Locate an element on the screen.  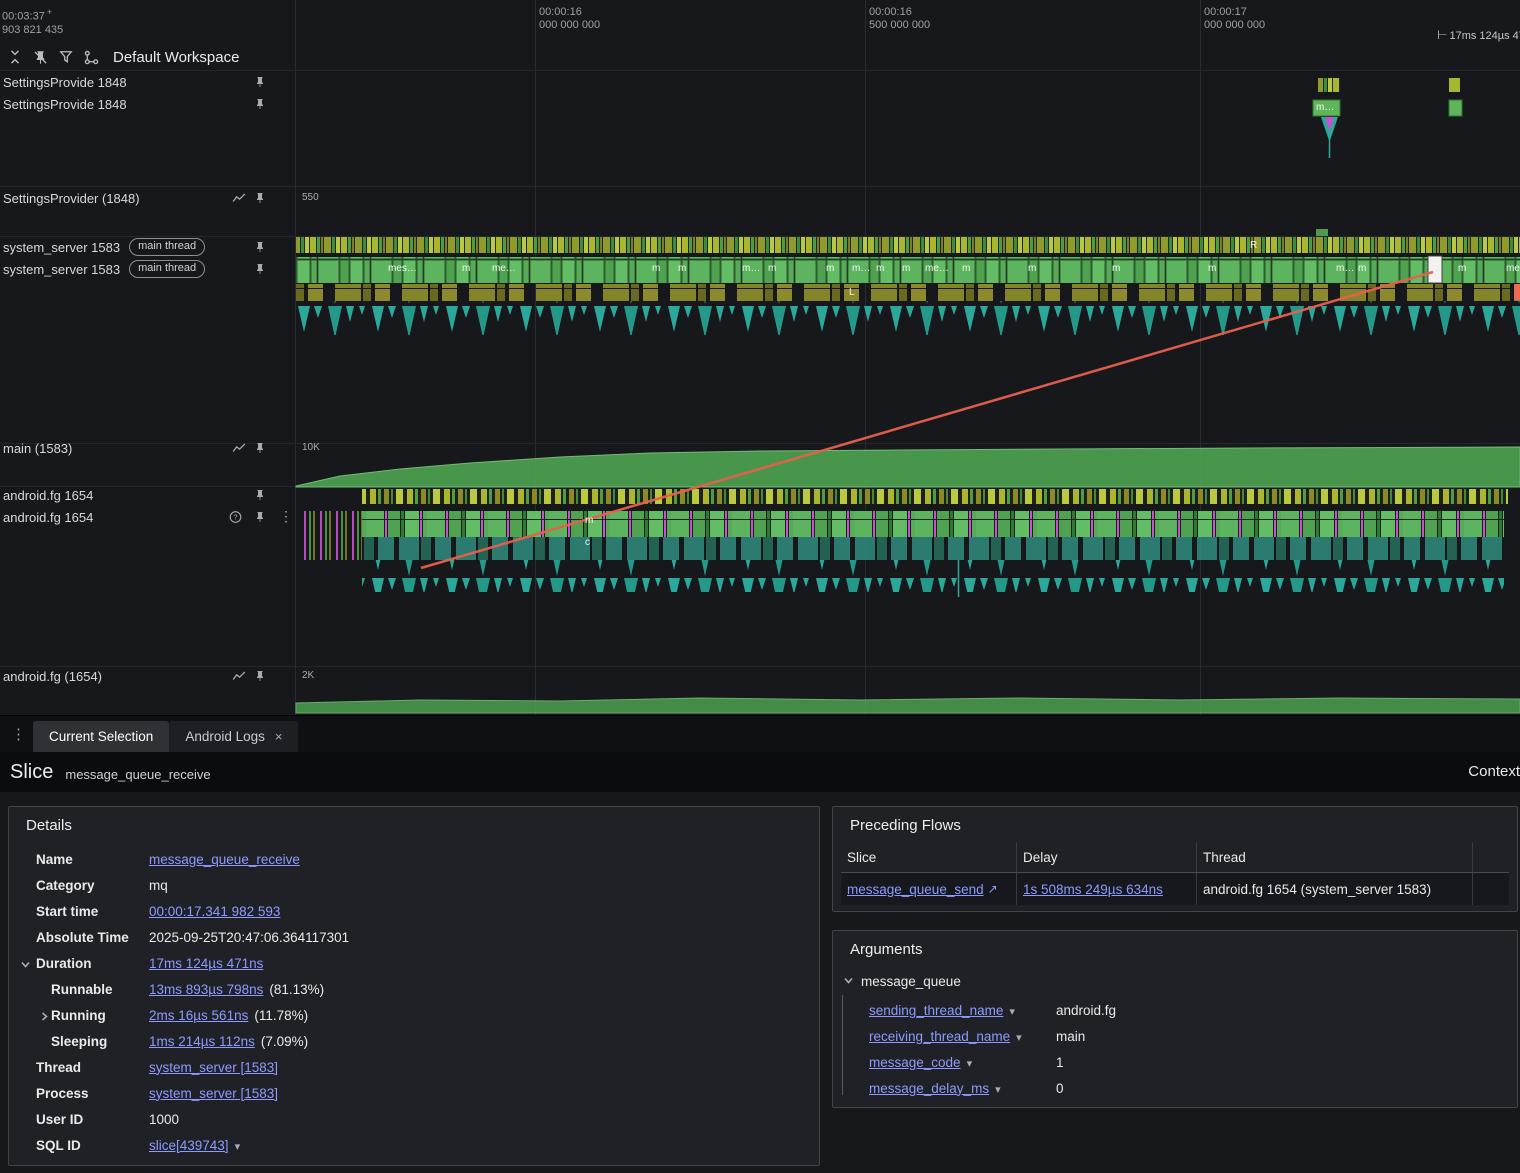
arg-key-link: receiving_thread_name is located at coordinates (939, 1036).